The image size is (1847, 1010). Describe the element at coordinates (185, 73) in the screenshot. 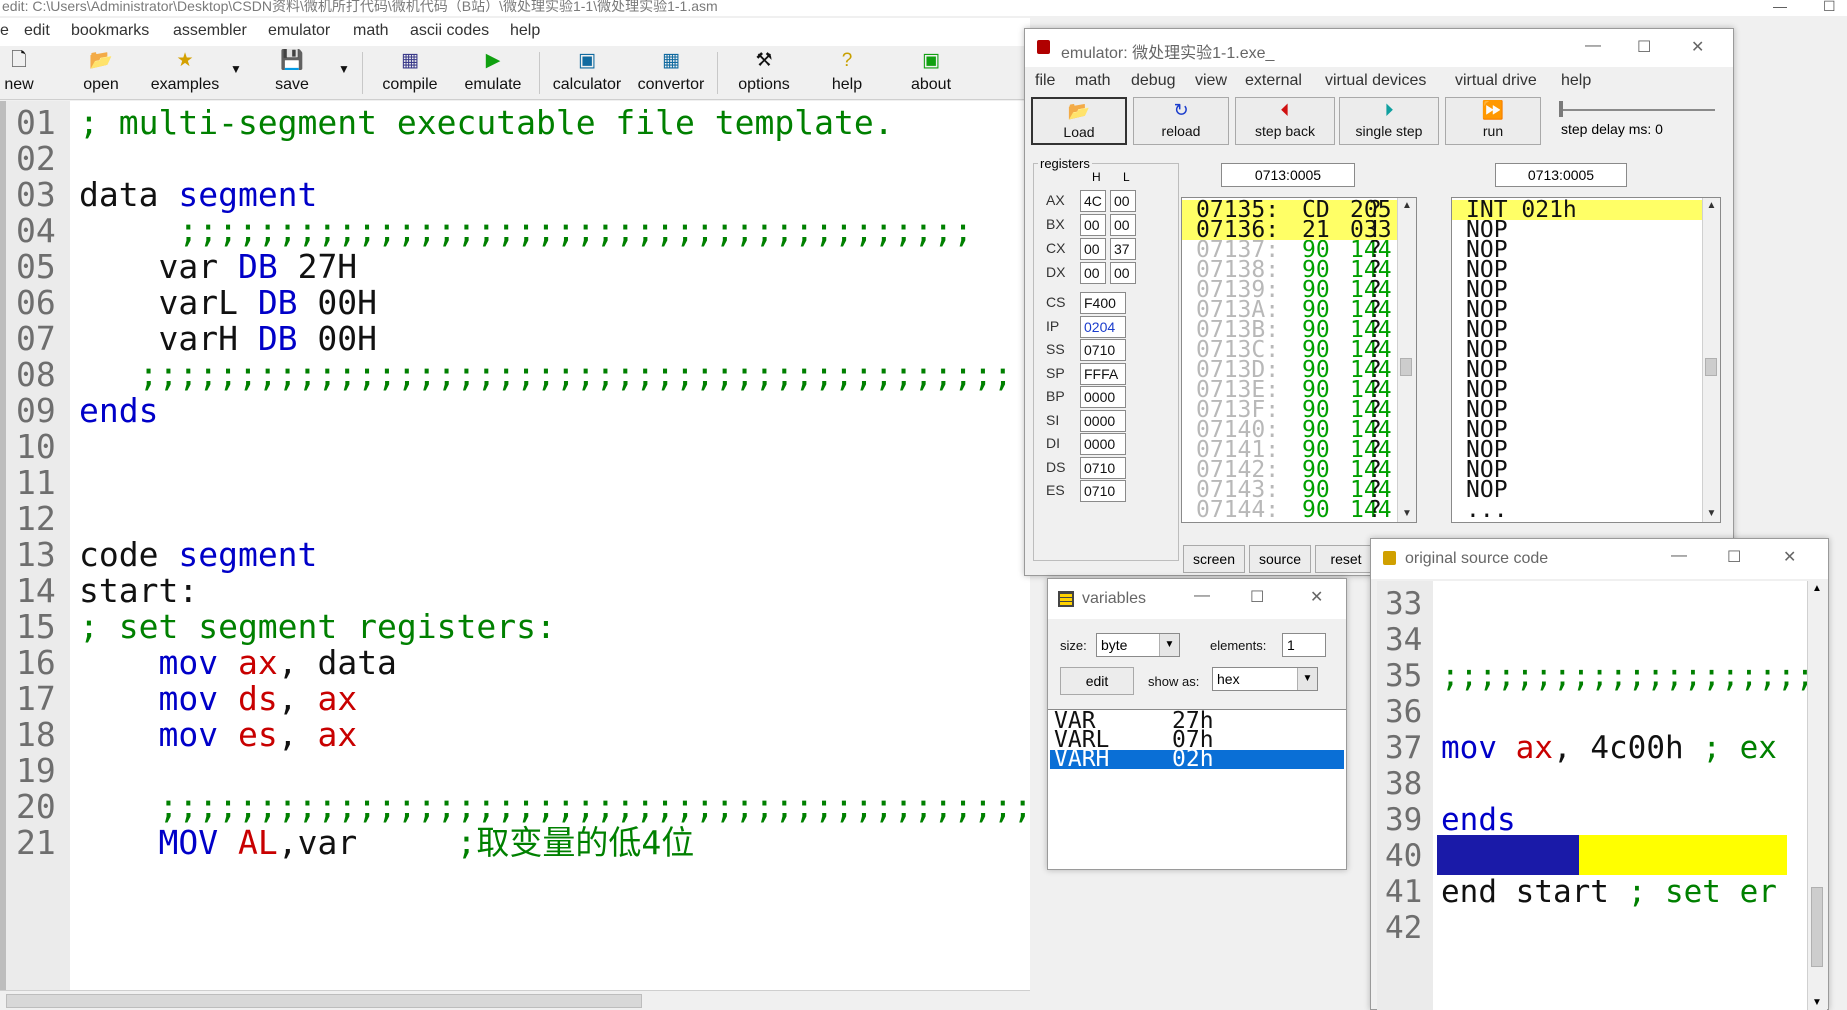

I see `examples-button: ★ examples` at that location.